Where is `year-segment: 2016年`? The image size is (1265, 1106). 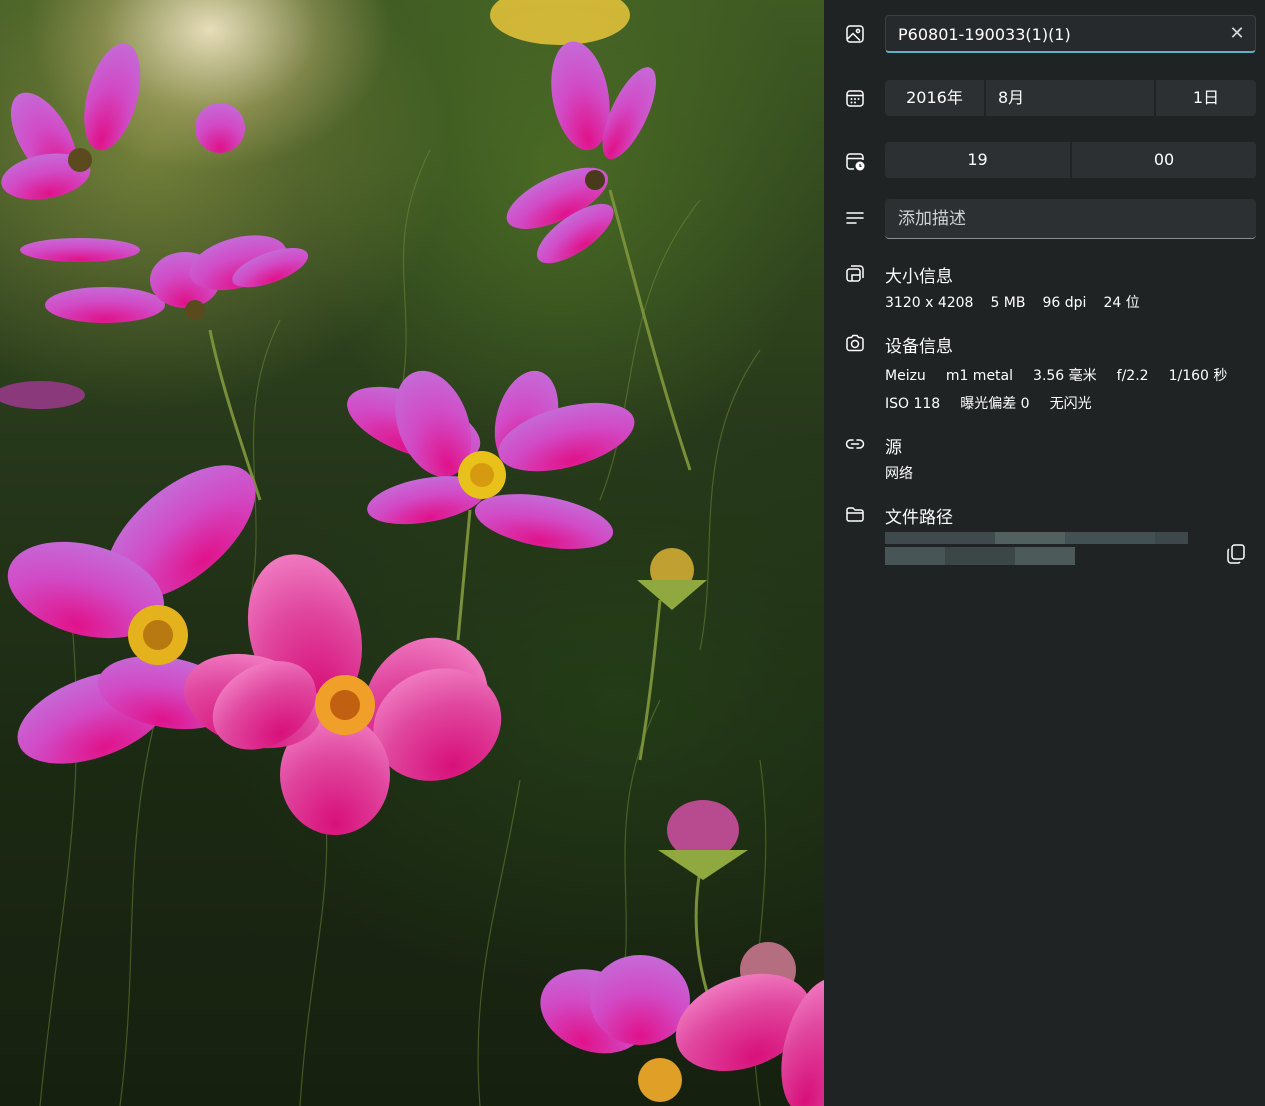
year-segment: 2016年 is located at coordinates (934, 98).